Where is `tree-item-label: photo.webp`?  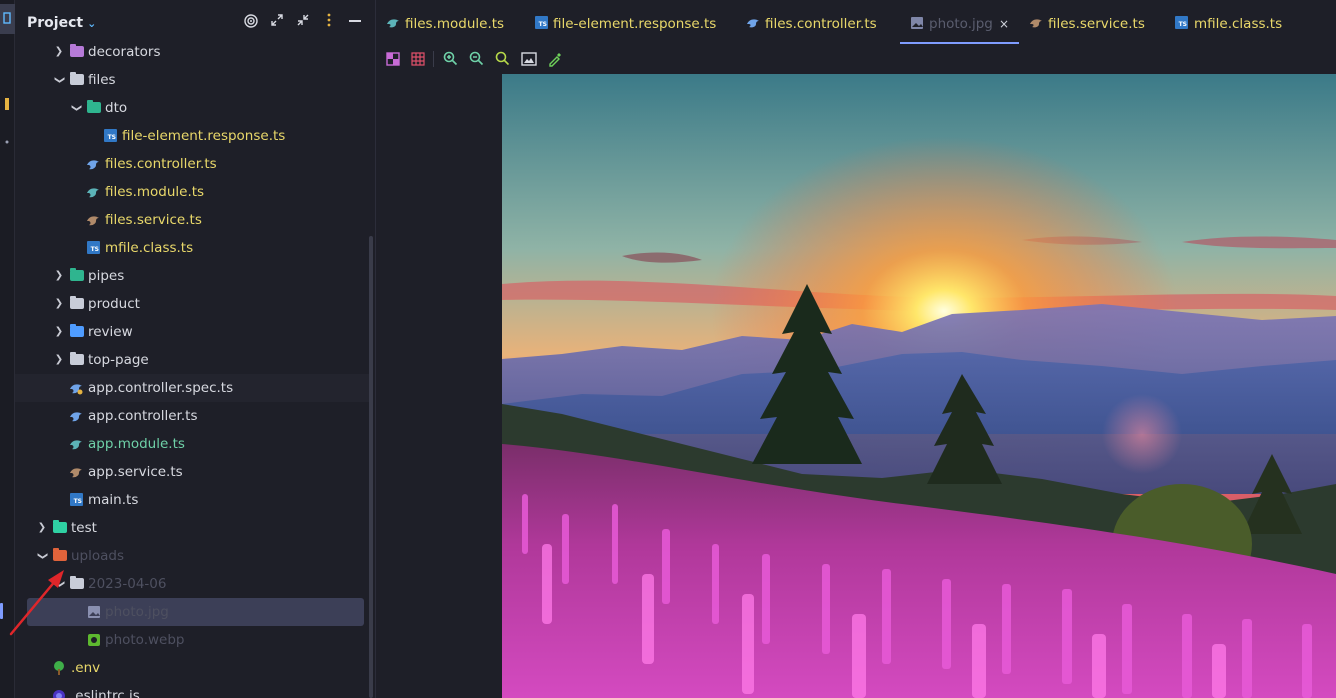
tree-item-label: photo.webp is located at coordinates (145, 640).